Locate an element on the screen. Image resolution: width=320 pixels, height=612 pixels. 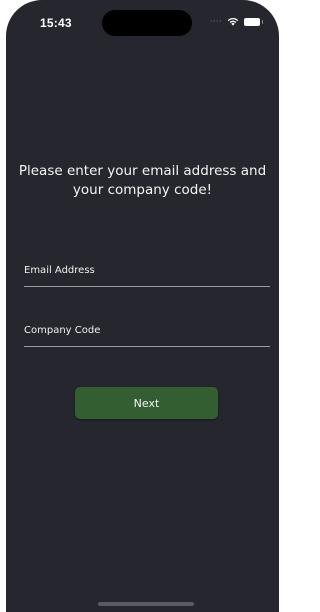
dynamic-island is located at coordinates (147, 23).